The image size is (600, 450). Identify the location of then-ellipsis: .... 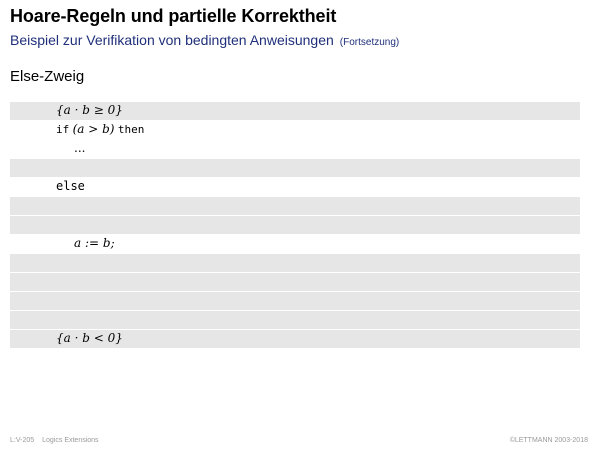
(80, 148).